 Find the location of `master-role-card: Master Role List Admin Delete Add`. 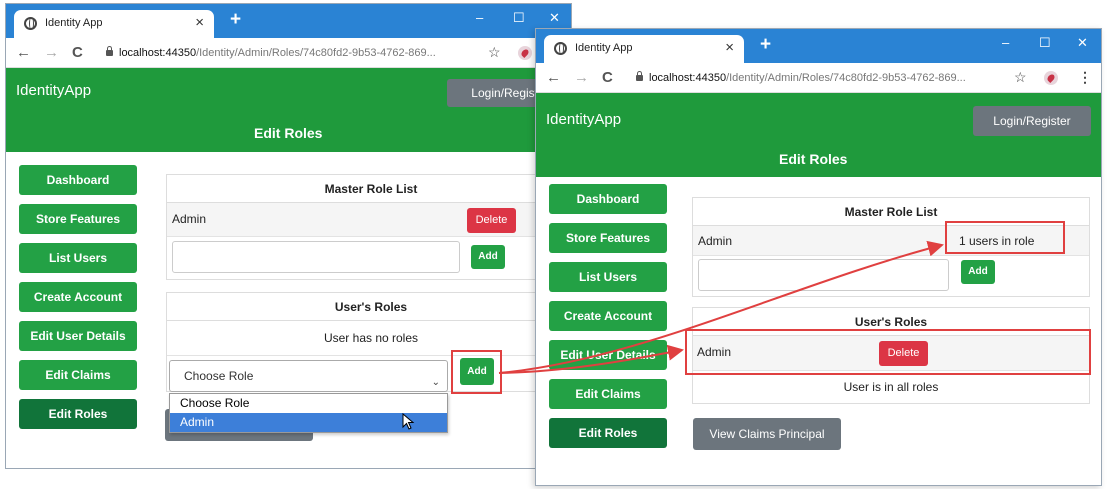

master-role-card: Master Role List Admin Delete Add is located at coordinates (368, 227).